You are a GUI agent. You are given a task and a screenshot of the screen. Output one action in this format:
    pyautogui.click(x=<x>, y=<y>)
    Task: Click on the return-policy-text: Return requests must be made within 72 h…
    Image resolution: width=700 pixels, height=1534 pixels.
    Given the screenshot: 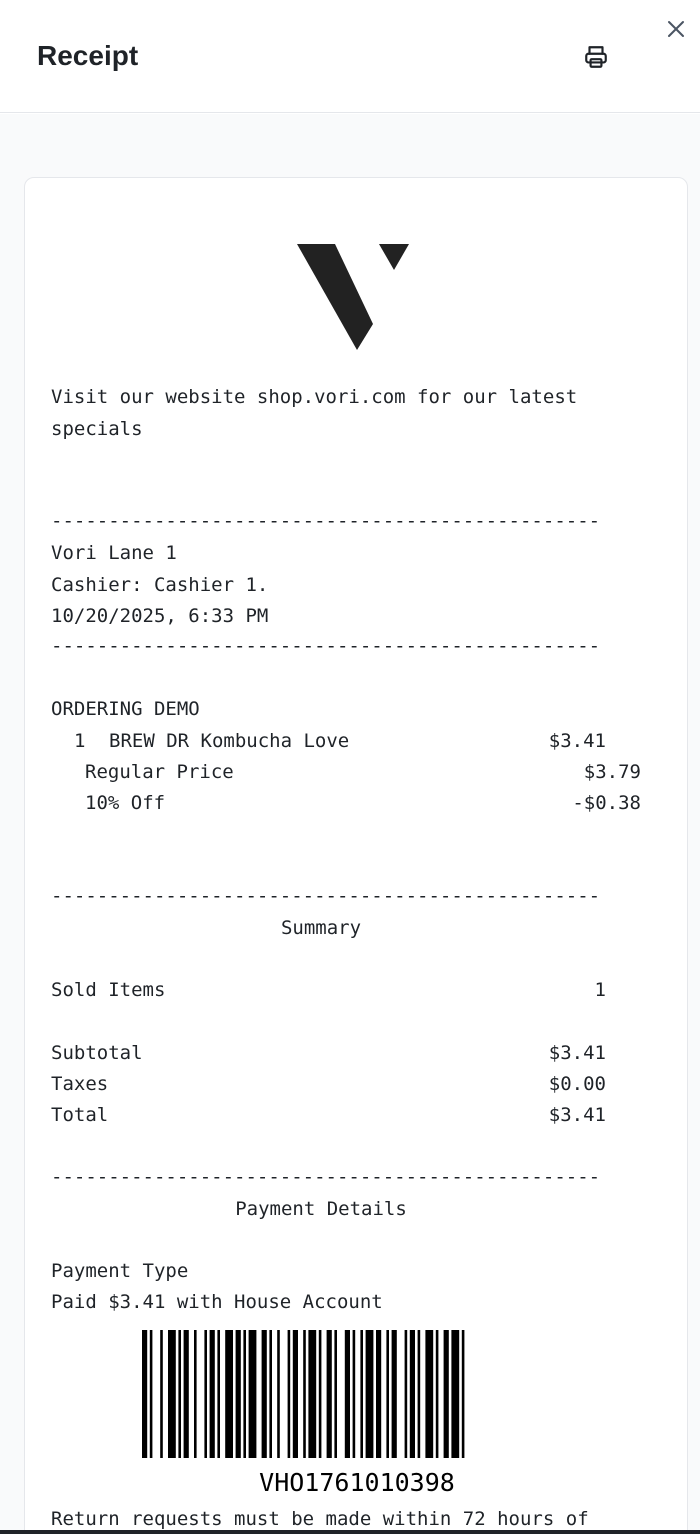 What is the action you would take?
    pyautogui.click(x=320, y=1519)
    